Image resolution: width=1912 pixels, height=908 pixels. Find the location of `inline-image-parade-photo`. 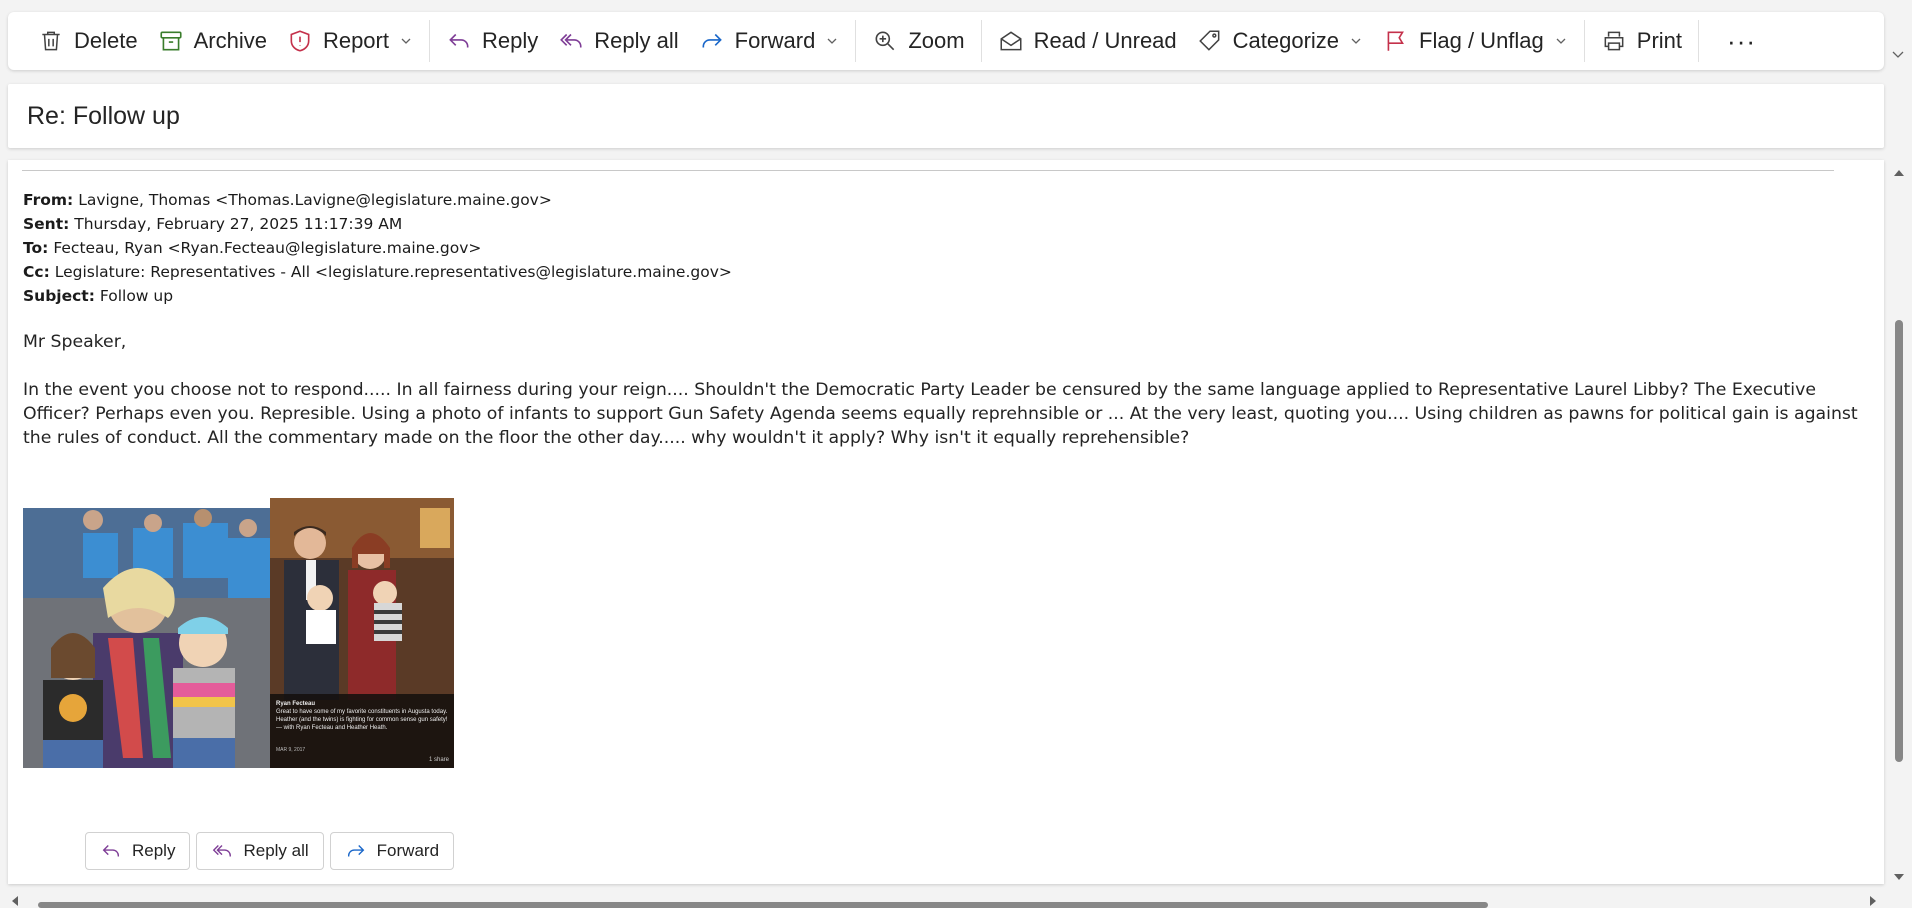

inline-image-parade-photo is located at coordinates (146, 638).